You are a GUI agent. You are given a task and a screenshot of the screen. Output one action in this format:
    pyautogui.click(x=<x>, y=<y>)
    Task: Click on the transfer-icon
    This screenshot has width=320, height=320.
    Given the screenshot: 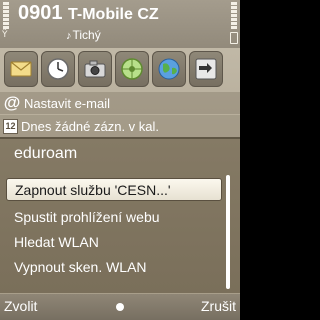 What is the action you would take?
    pyautogui.click(x=206, y=69)
    